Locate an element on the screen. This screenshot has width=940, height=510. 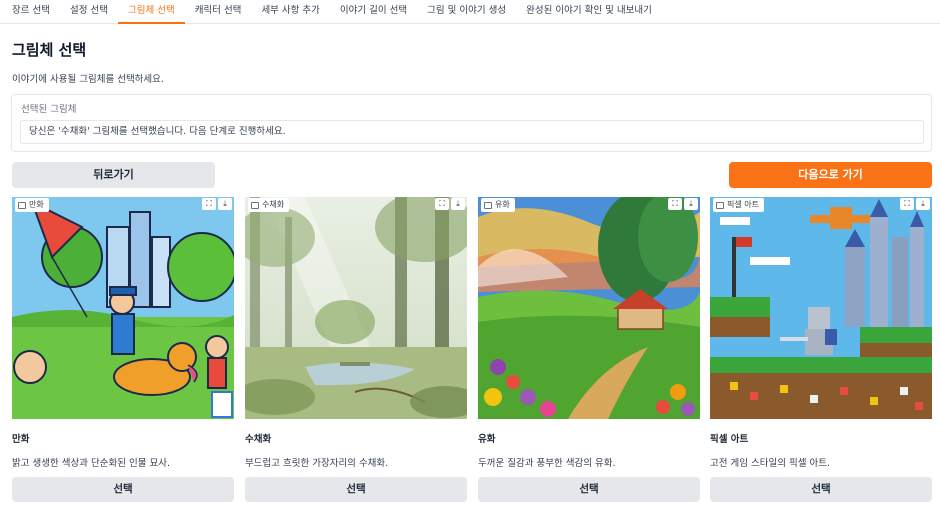
style-name: 유화 is located at coordinates (487, 439).